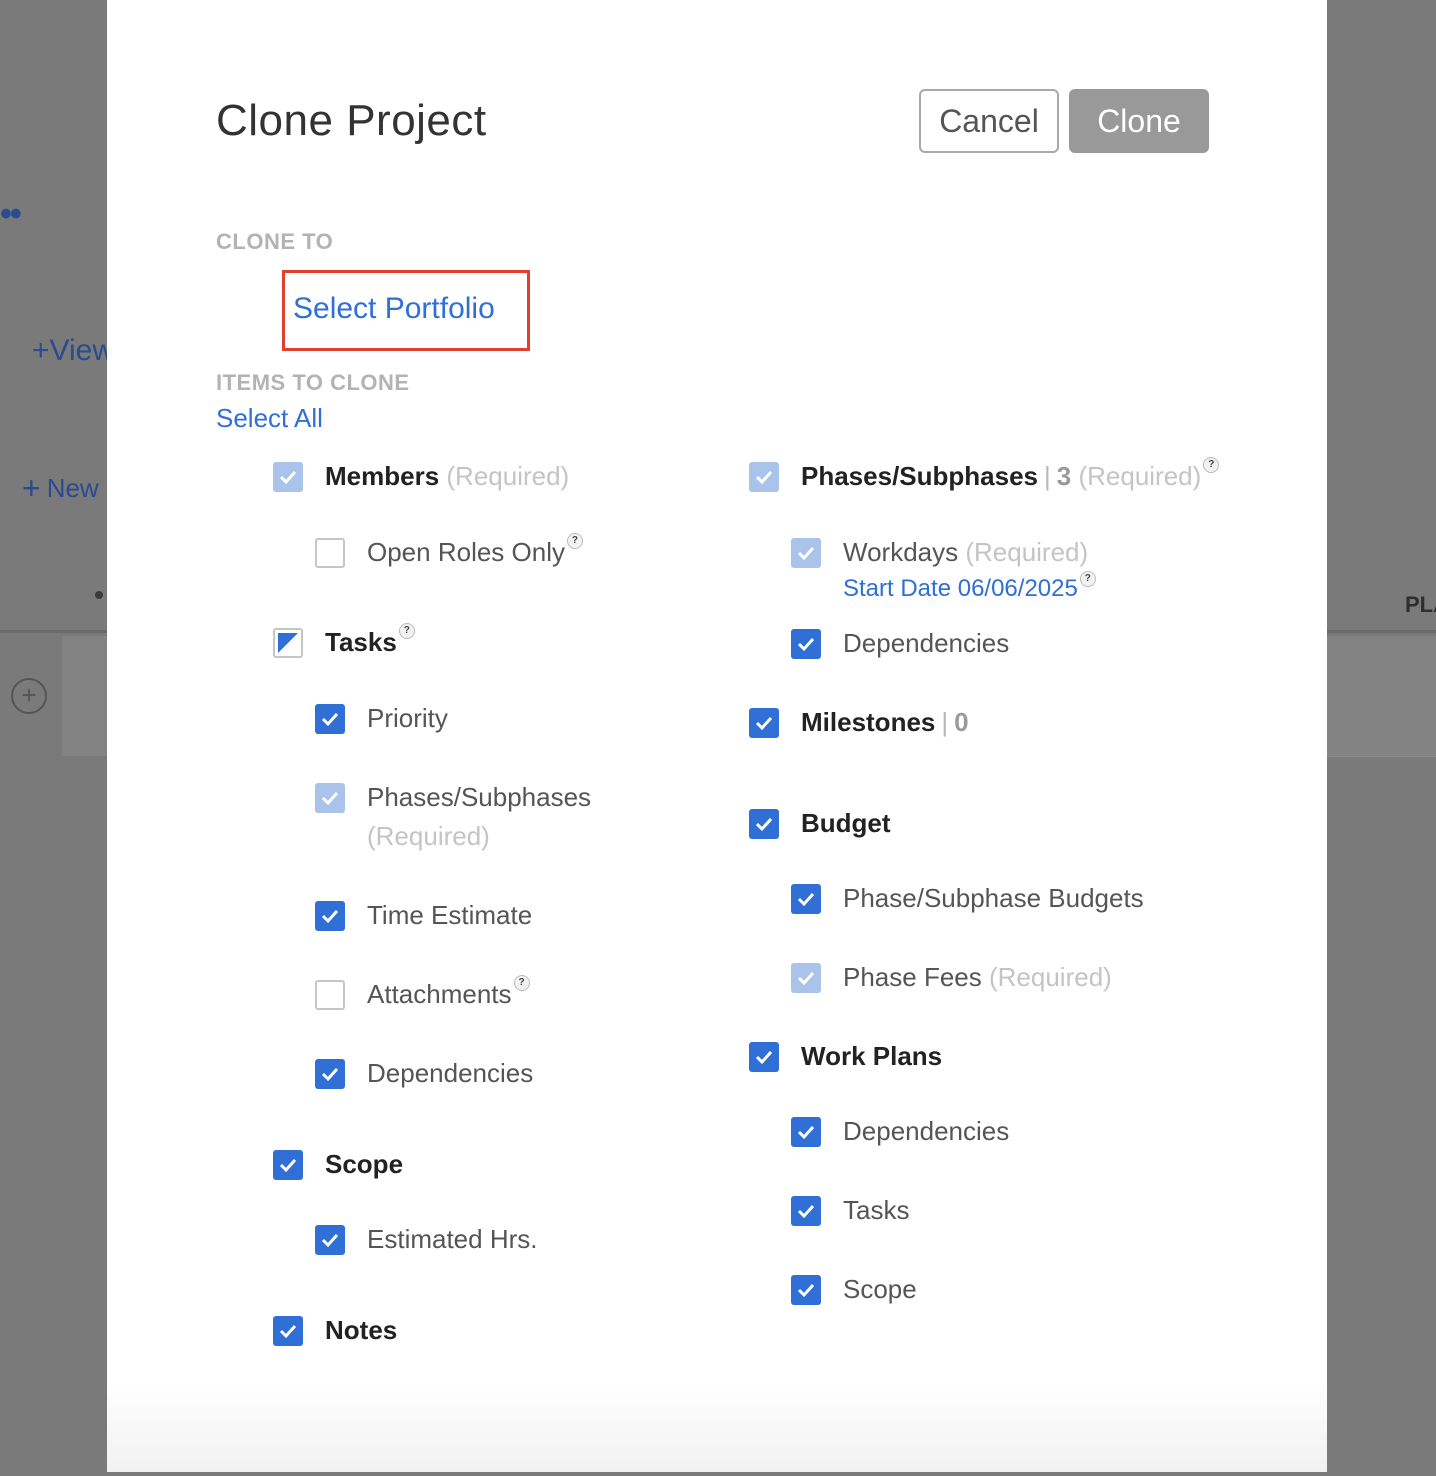  Describe the element at coordinates (1139, 121) in the screenshot. I see `clone-button: Clone` at that location.